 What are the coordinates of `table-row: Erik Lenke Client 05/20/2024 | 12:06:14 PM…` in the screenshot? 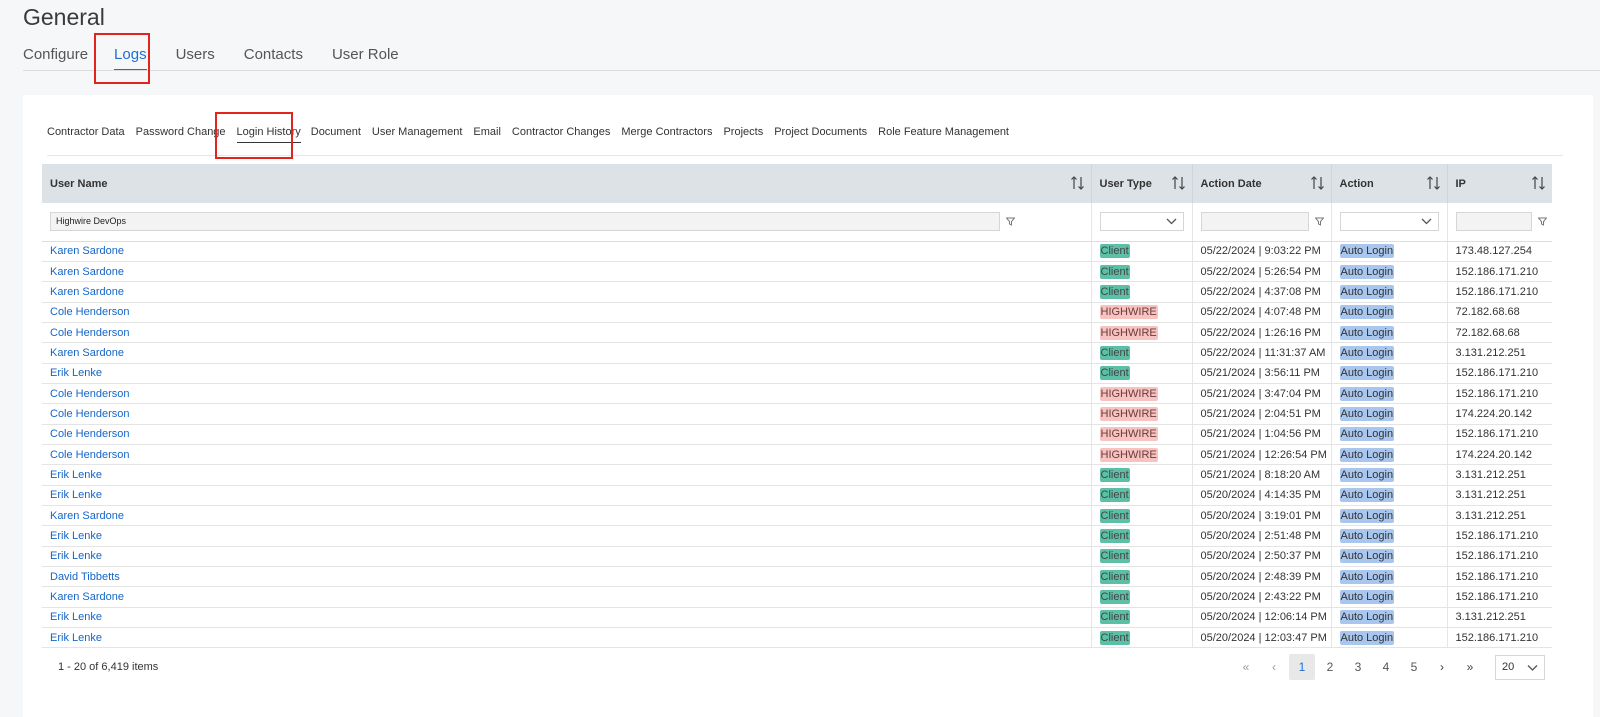 It's located at (797, 618).